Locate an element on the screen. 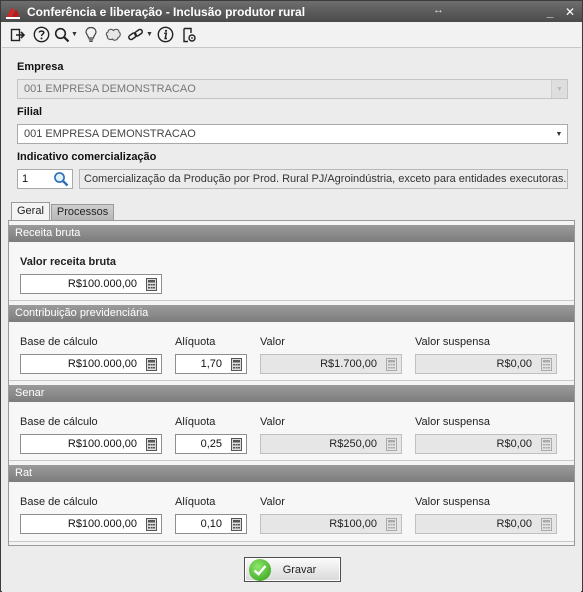  search-icon: ▼ is located at coordinates (66, 35).